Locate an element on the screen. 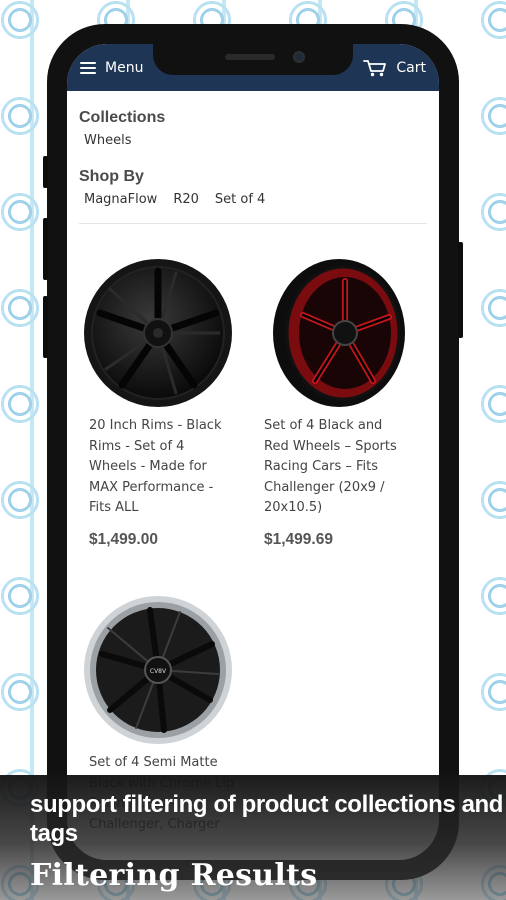 The image size is (506, 900). tag-filter-list: MagnaFlow R20 Set of 4 is located at coordinates (253, 199).